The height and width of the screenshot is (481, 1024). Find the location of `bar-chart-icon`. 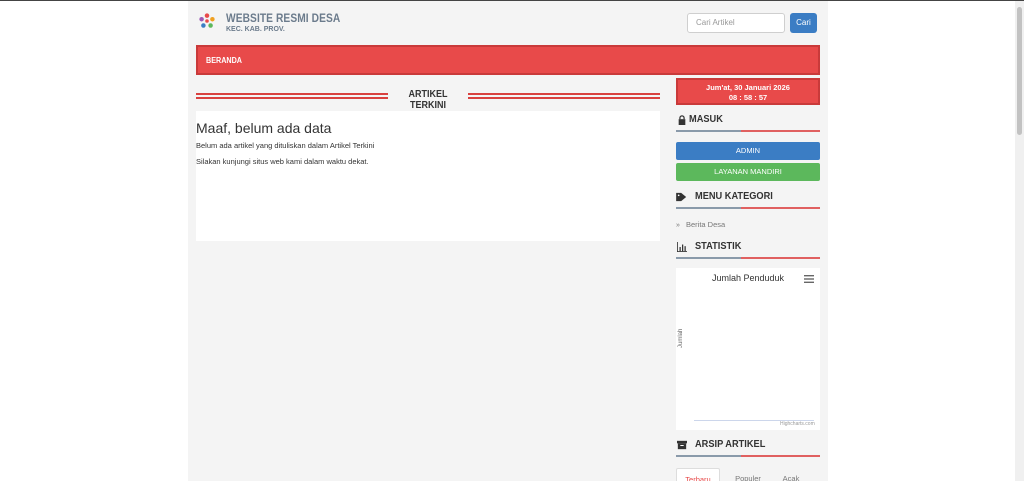

bar-chart-icon is located at coordinates (682, 247).